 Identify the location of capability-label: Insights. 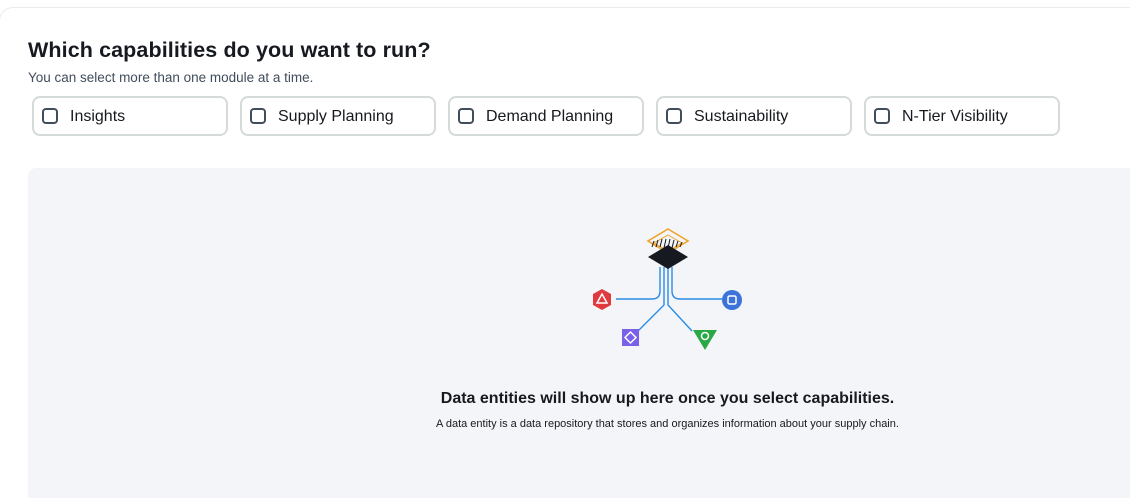
(98, 116).